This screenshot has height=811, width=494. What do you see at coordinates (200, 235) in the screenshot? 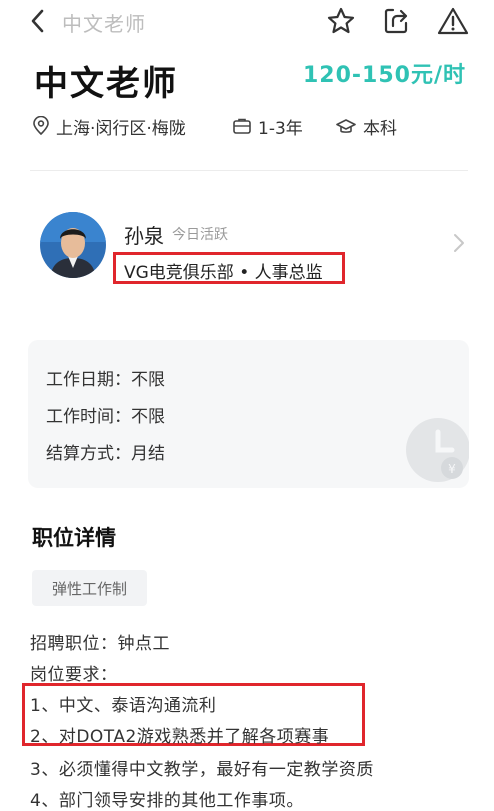
I see `active-status: 今日活跃` at bounding box center [200, 235].